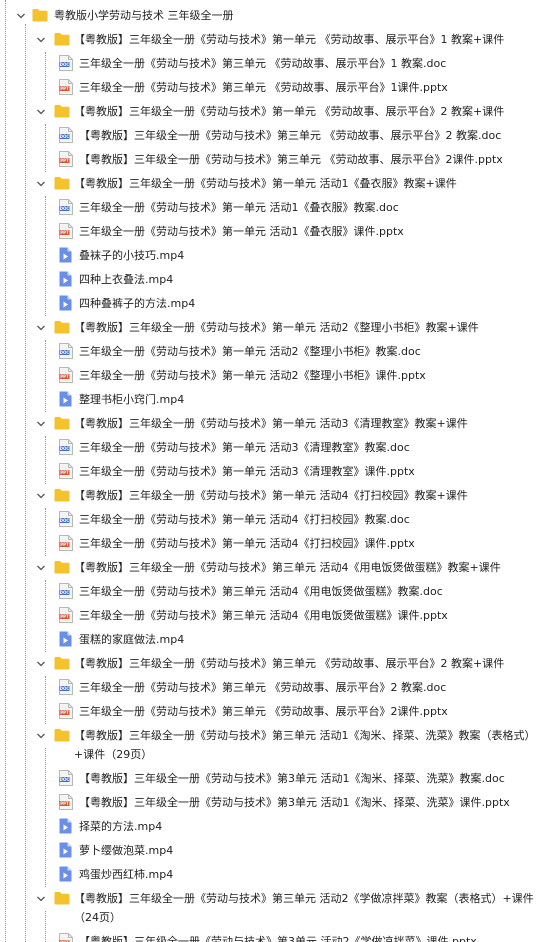 The width and height of the screenshot is (558, 942). What do you see at coordinates (279, 827) in the screenshot?
I see `file-item: 择菜的方法.mp4` at bounding box center [279, 827].